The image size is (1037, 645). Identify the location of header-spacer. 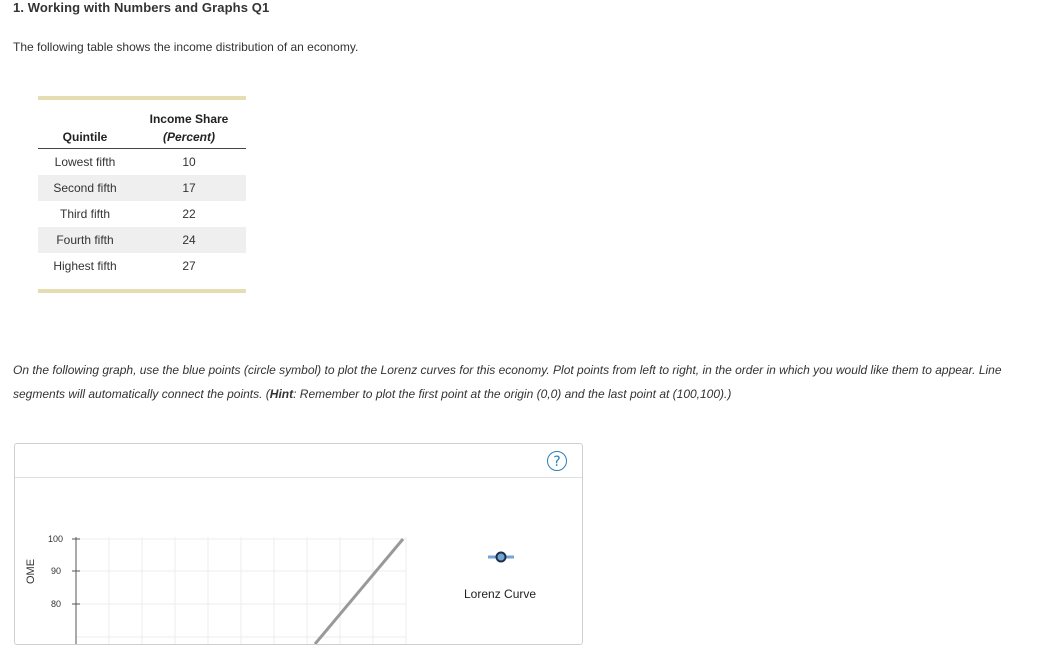
(85, 113).